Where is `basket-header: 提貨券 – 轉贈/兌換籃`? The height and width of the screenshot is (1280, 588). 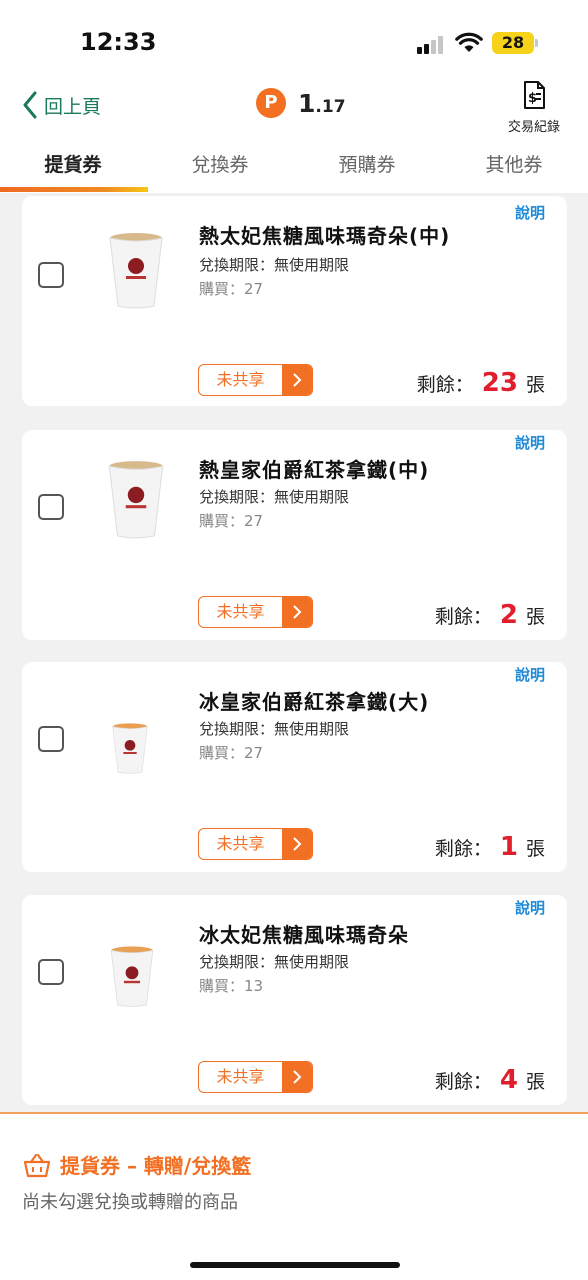
basket-header: 提貨券 – 轉贈/兌換籃 is located at coordinates (136, 1164).